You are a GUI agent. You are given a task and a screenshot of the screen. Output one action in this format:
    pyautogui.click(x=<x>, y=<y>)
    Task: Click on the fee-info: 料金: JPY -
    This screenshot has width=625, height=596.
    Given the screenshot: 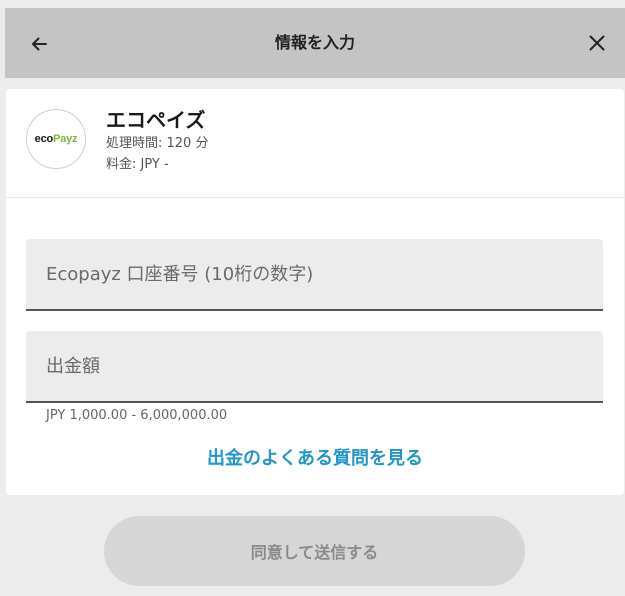 What is the action you would take?
    pyautogui.click(x=137, y=164)
    